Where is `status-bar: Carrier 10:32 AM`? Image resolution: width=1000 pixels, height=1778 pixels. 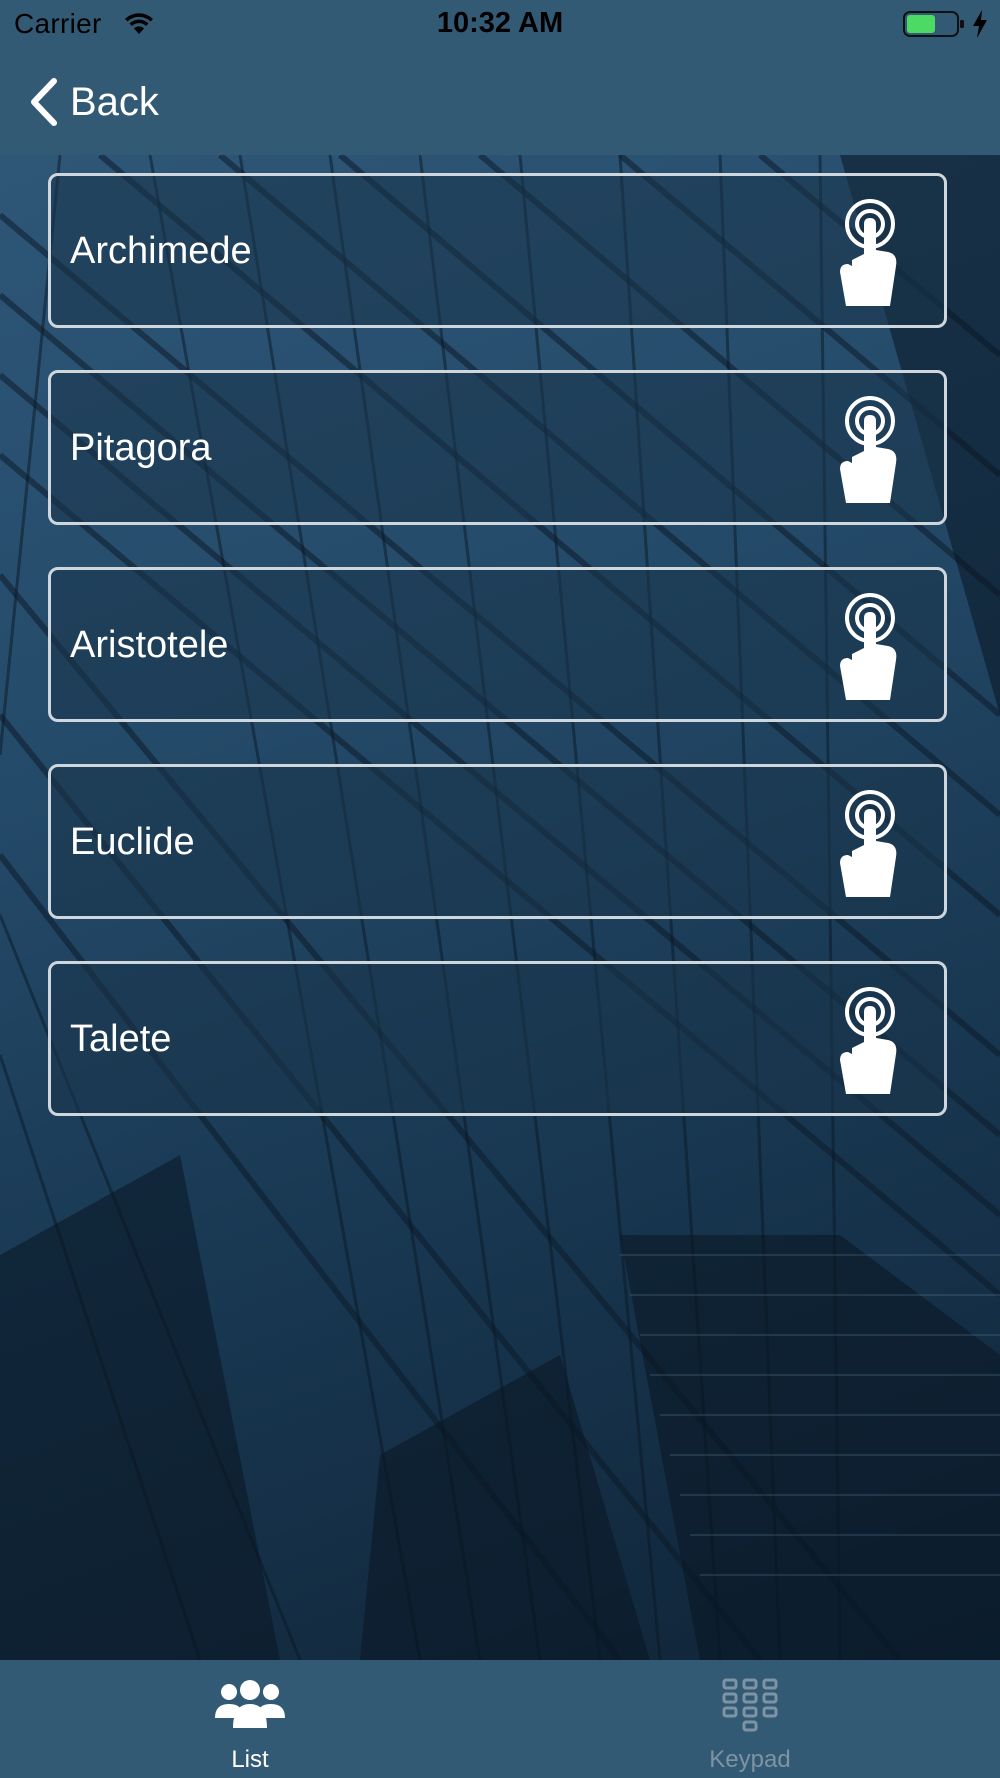
status-bar: Carrier 10:32 AM is located at coordinates (500, 25).